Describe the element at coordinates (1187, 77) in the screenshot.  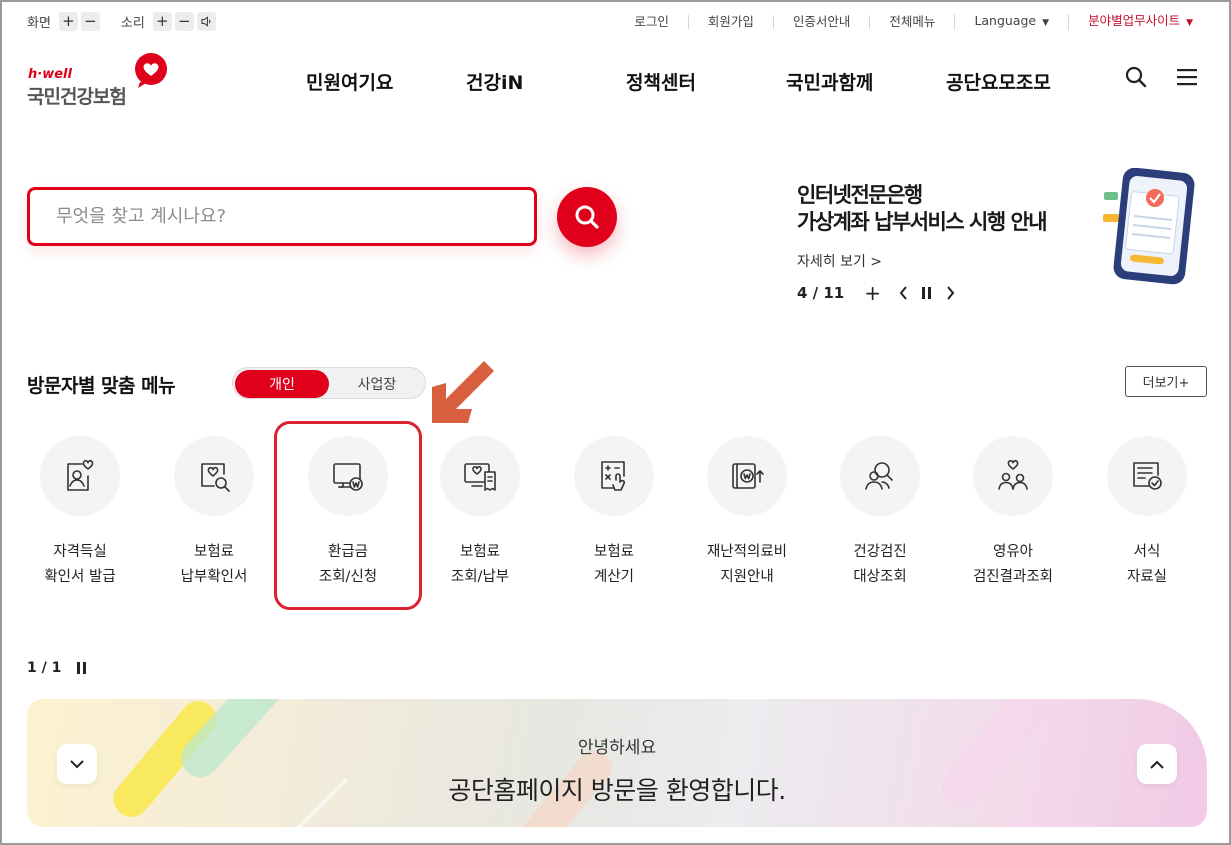
I see `hamburger-menu-icon` at that location.